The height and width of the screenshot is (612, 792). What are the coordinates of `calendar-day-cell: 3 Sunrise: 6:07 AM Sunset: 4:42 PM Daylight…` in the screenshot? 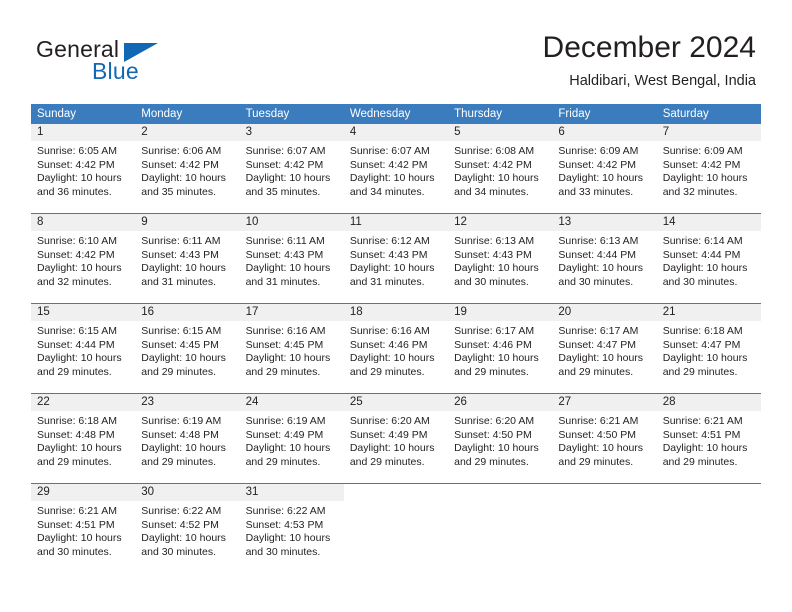 It's located at (291, 168).